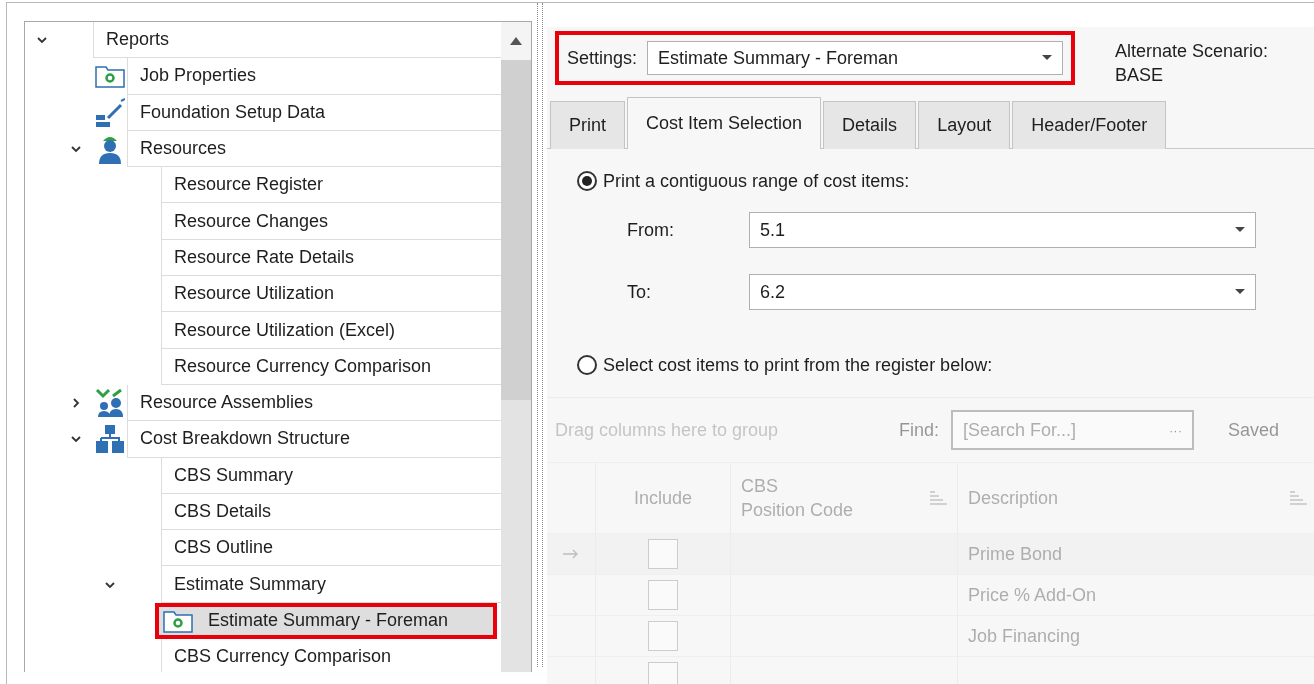 The image size is (1314, 684). I want to click on scrollbar-thumb, so click(516, 230).